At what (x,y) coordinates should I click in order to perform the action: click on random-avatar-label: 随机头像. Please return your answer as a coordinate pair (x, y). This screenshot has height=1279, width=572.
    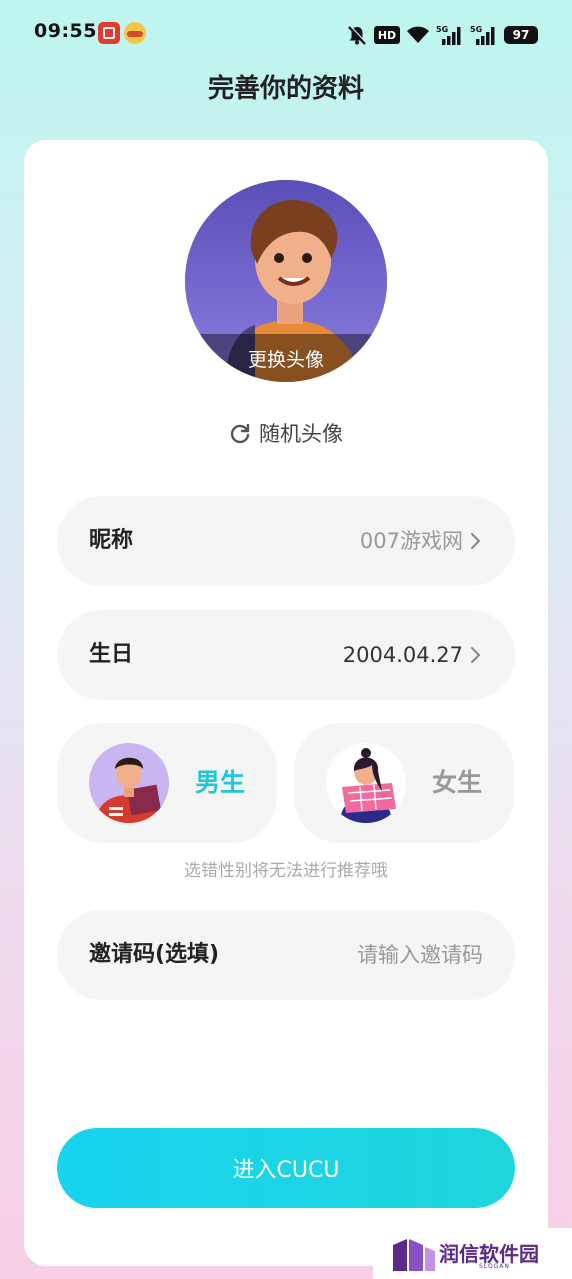
    Looking at the image, I should click on (301, 434).